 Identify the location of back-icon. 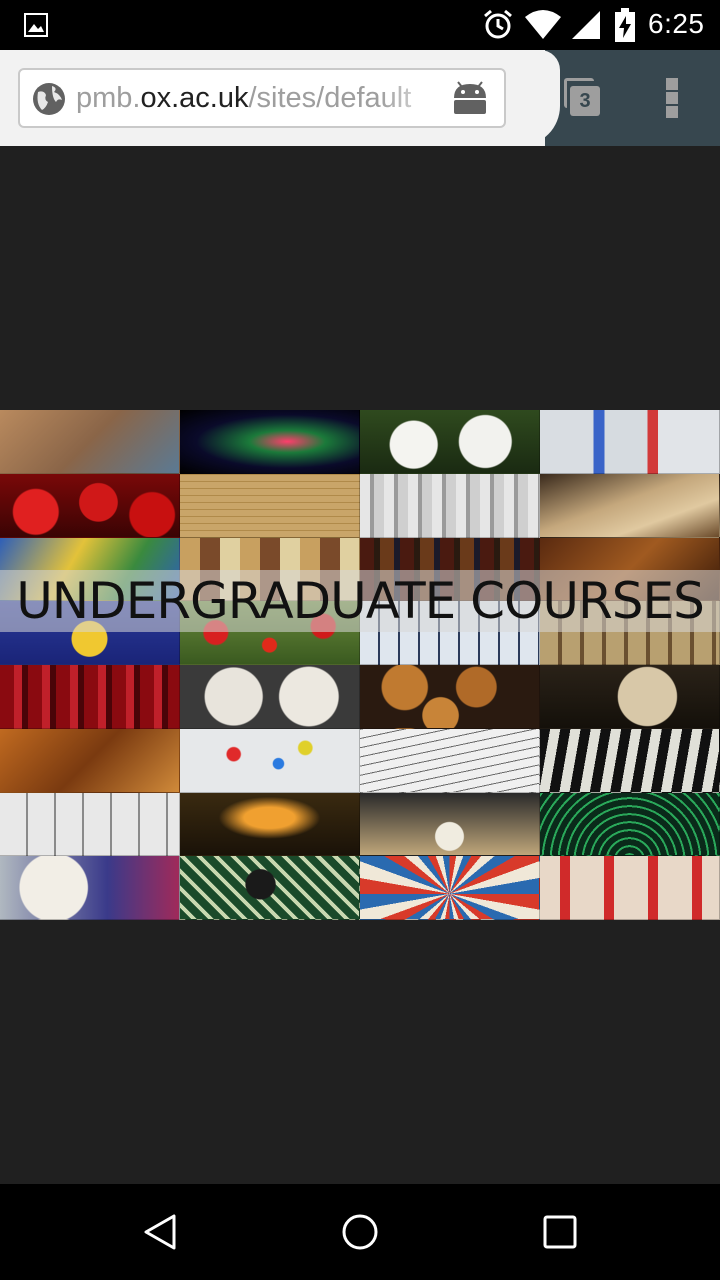
(160, 1232).